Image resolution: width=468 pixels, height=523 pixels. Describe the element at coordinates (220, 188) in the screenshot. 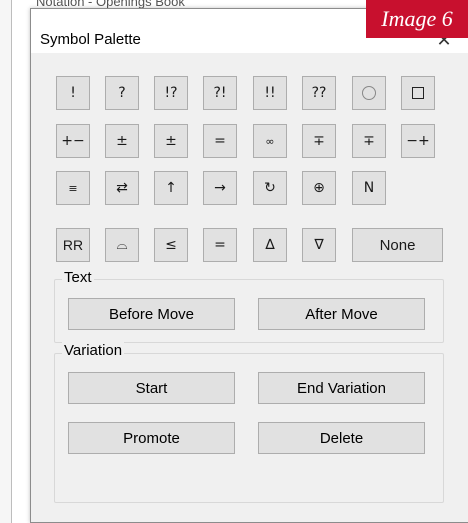

I see `symbol-button-attack: →` at that location.